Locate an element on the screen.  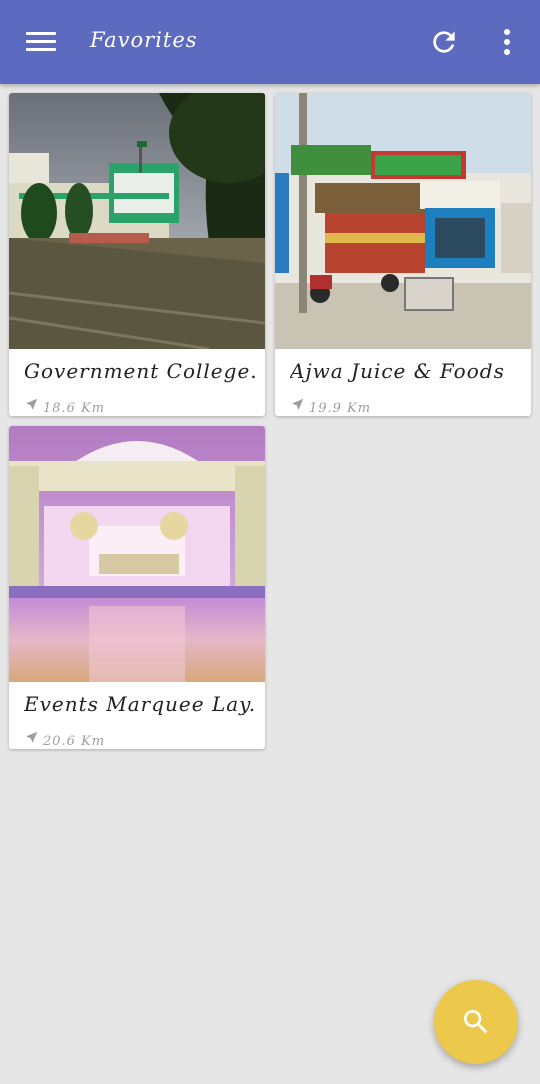
place-title: Ajwa Juice & Foods is located at coordinates (397, 371).